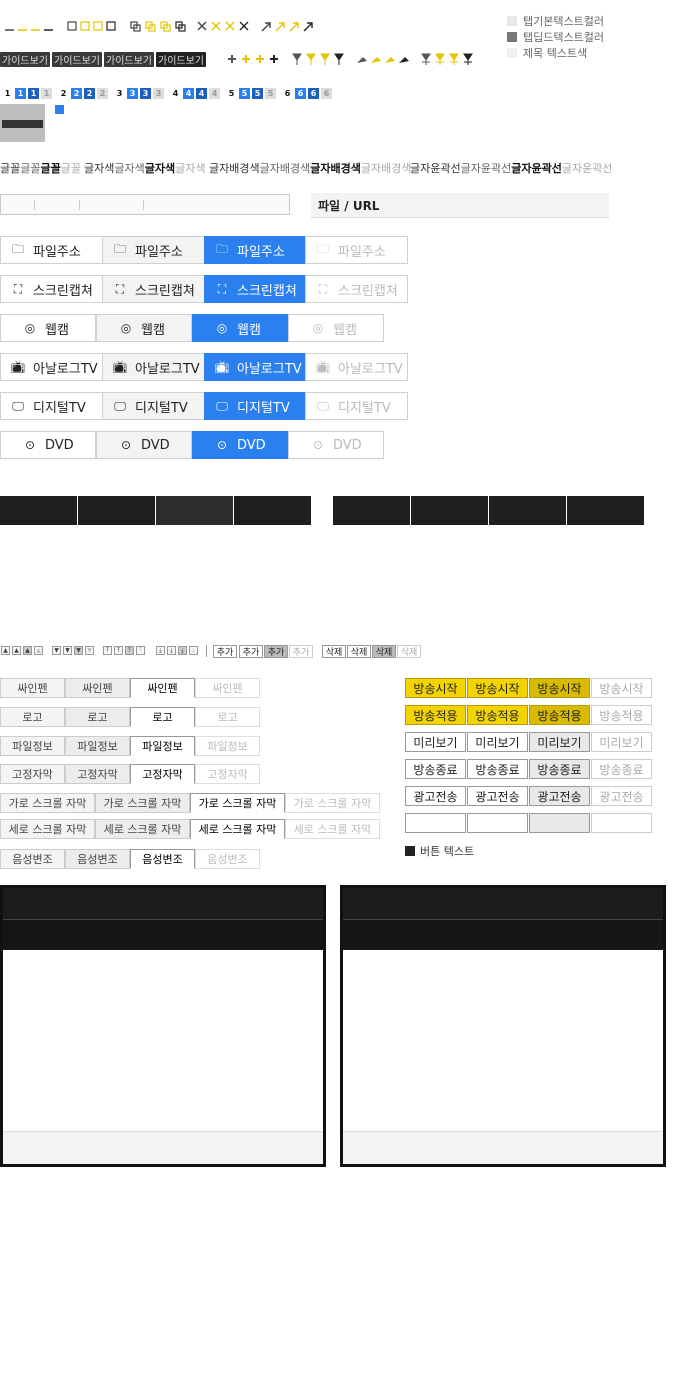  What do you see at coordinates (145, 204) in the screenshot?
I see `segmented-input` at bounding box center [145, 204].